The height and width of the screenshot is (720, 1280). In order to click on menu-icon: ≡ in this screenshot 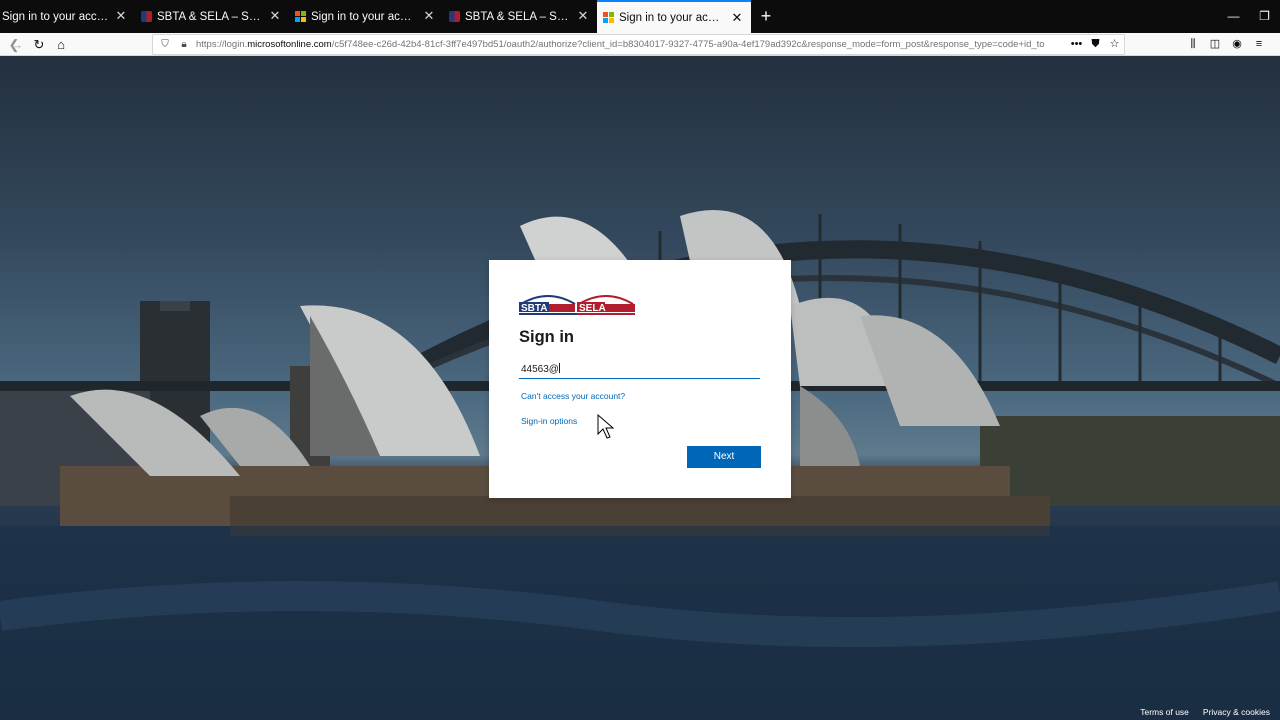, I will do `click(1259, 44)`.